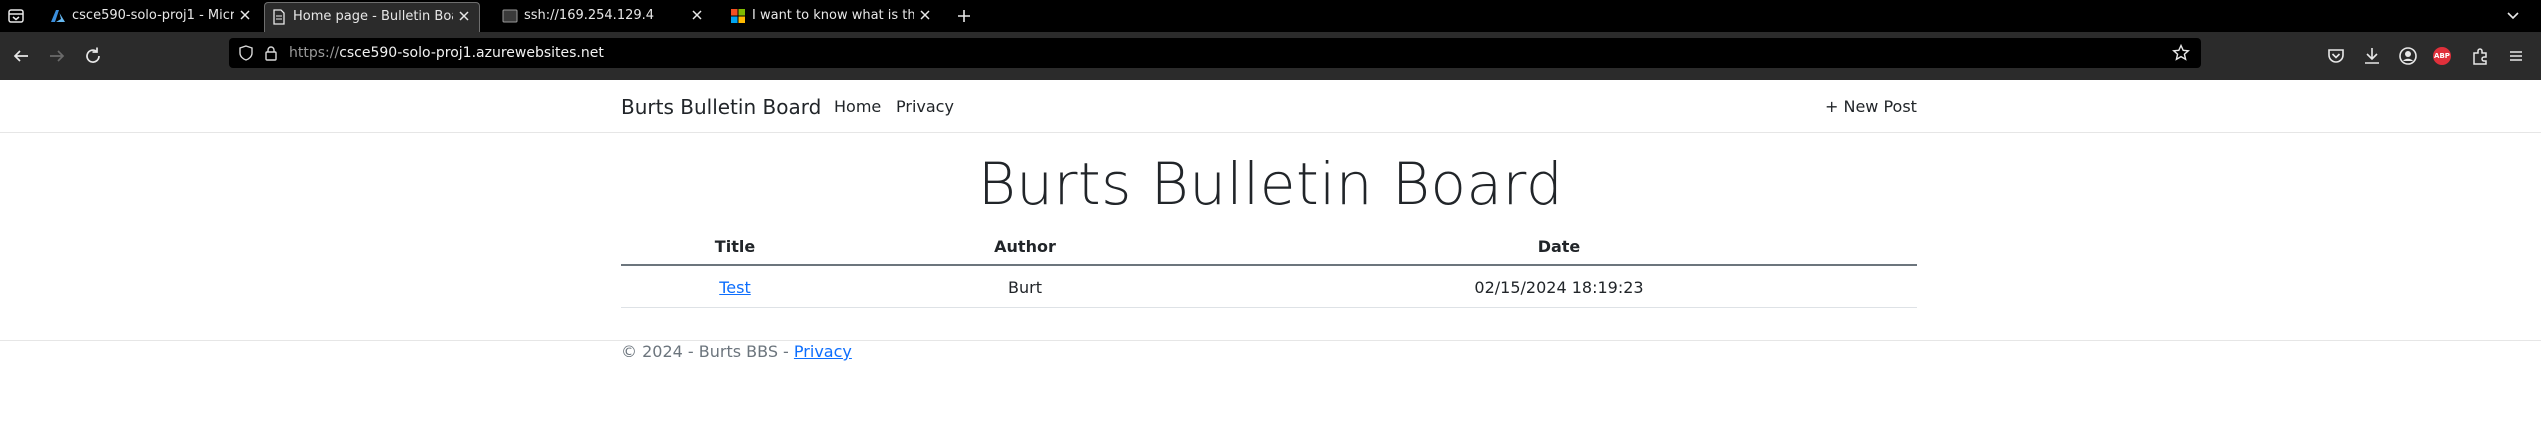  I want to click on shield-icon, so click(246, 53).